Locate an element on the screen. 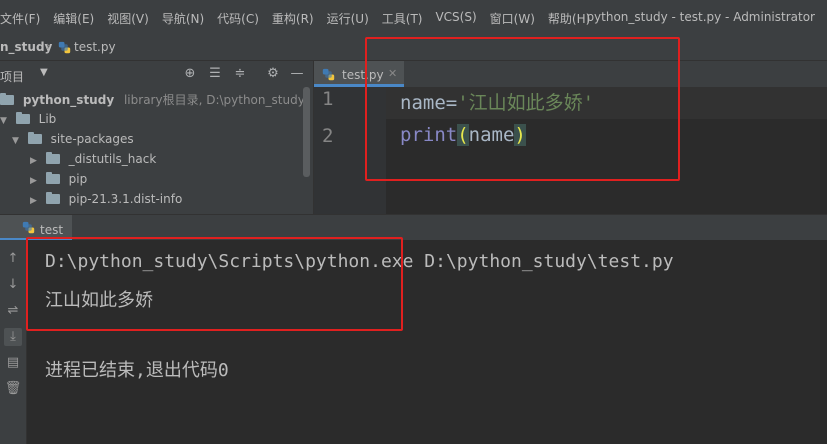 Image resolution: width=827 pixels, height=444 pixels. menu-run: 运行(U) is located at coordinates (351, 18).